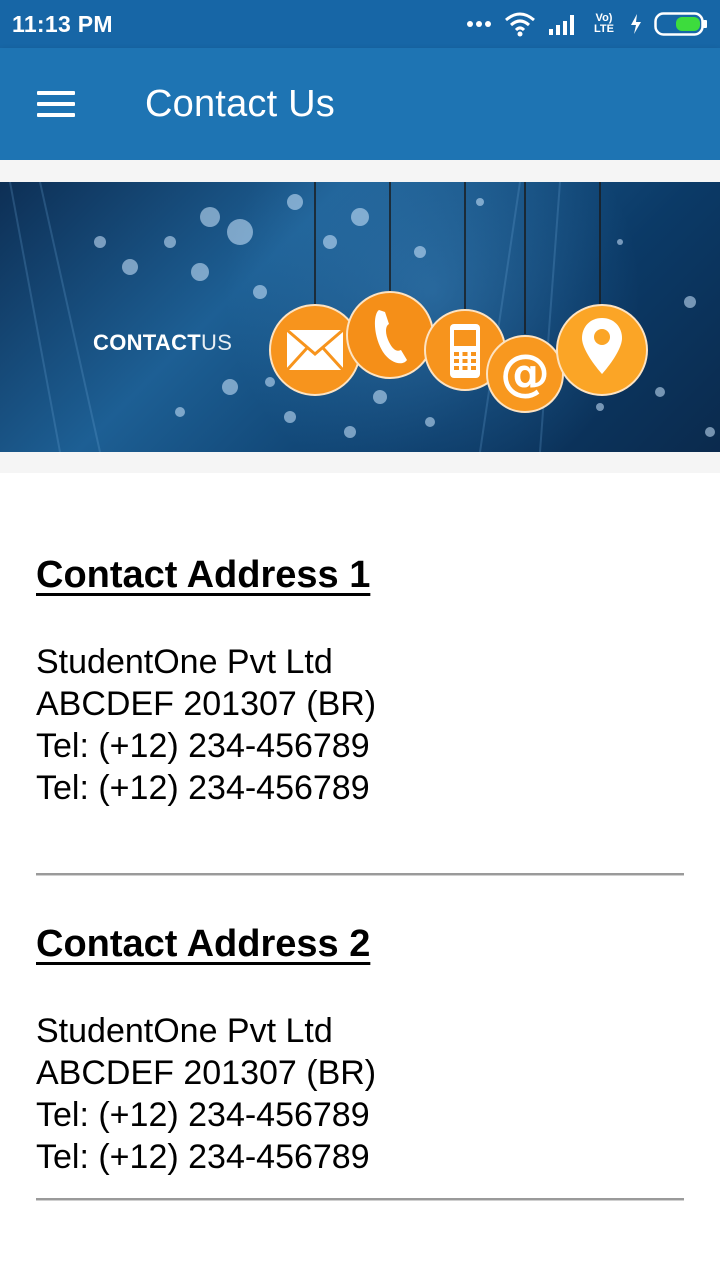  I want to click on page-title: Contact Us, so click(240, 103).